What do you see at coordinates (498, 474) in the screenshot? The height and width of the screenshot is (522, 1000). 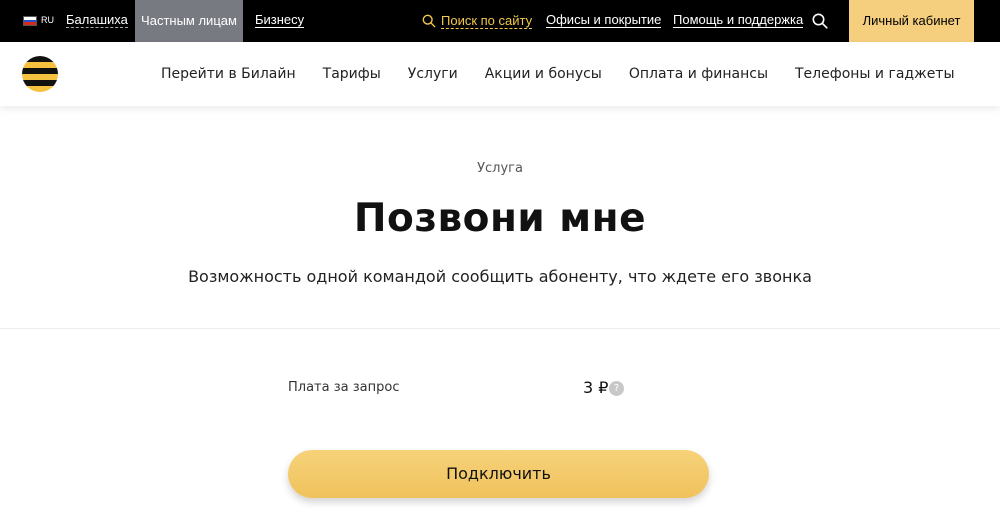 I see `connect-button: Подключить` at bounding box center [498, 474].